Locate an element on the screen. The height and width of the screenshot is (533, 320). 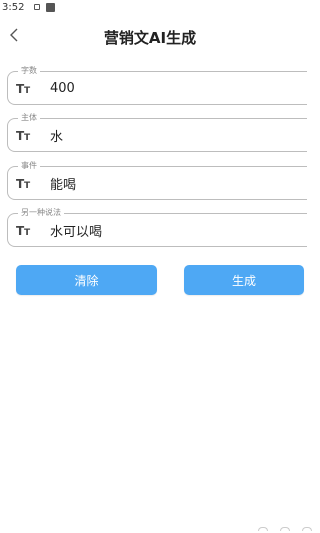
generate-button: 生成 is located at coordinates (244, 280).